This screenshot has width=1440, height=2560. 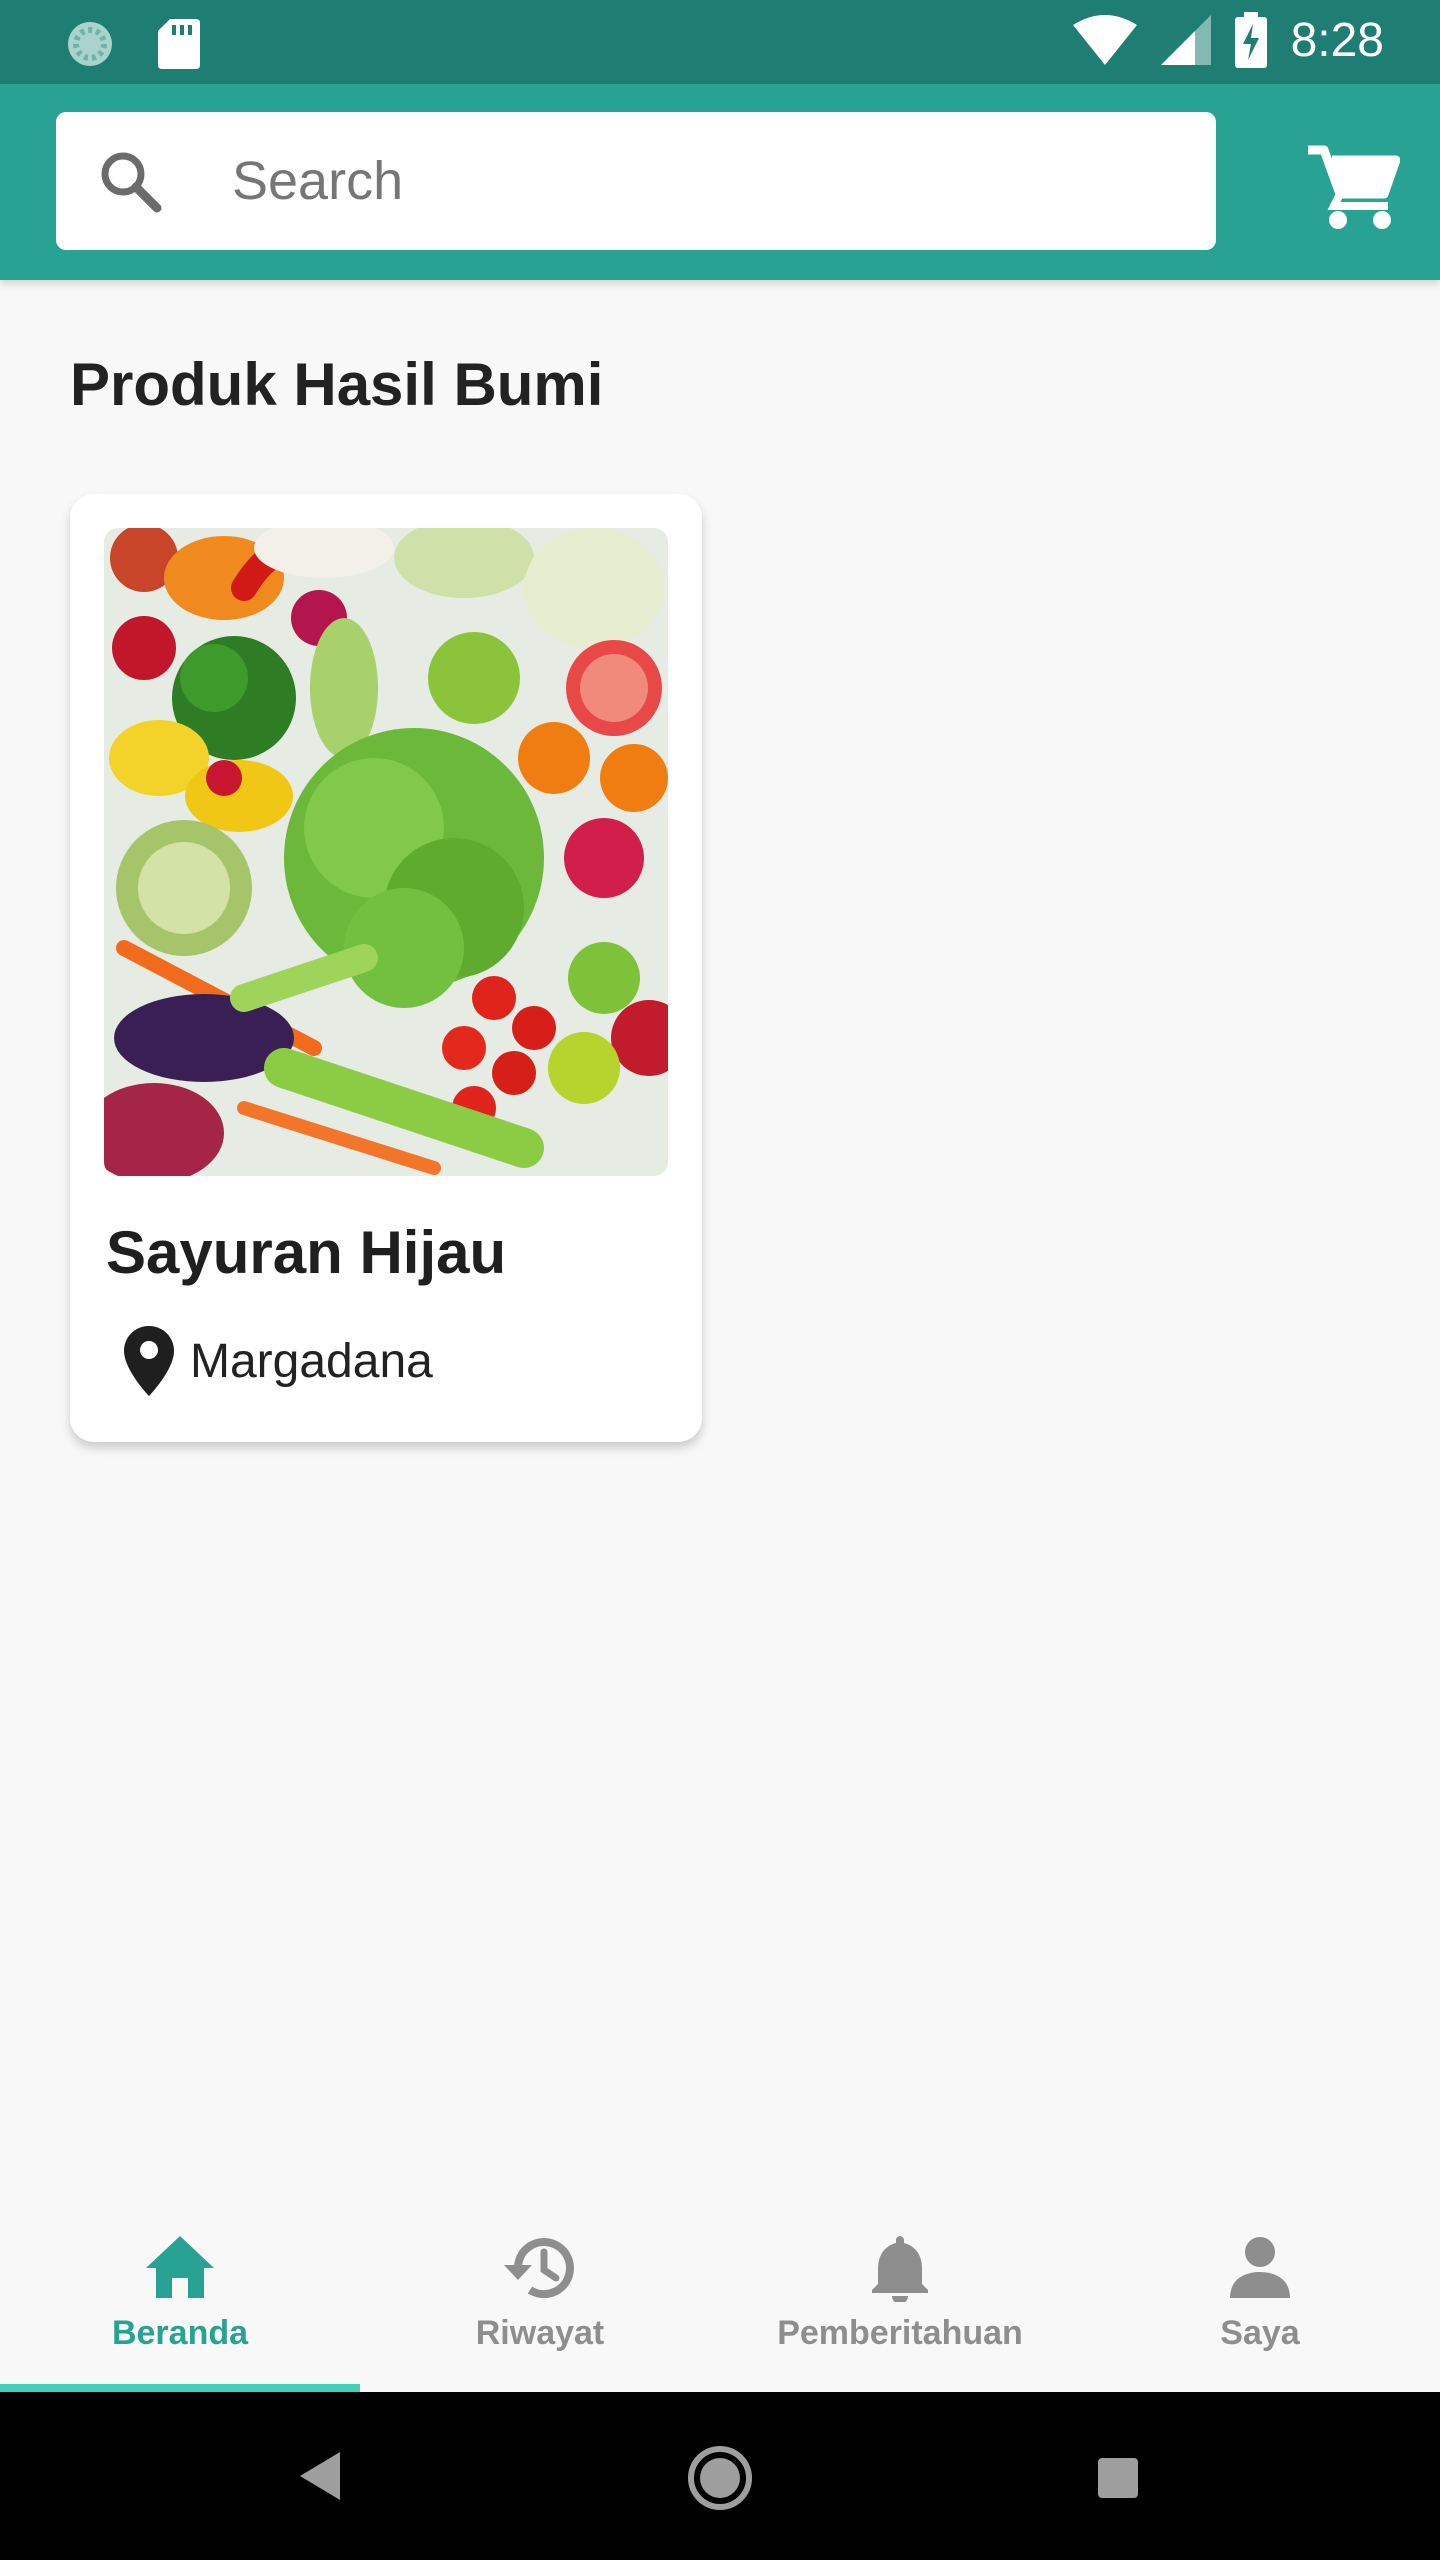 I want to click on app-bar: Search, so click(x=720, y=182).